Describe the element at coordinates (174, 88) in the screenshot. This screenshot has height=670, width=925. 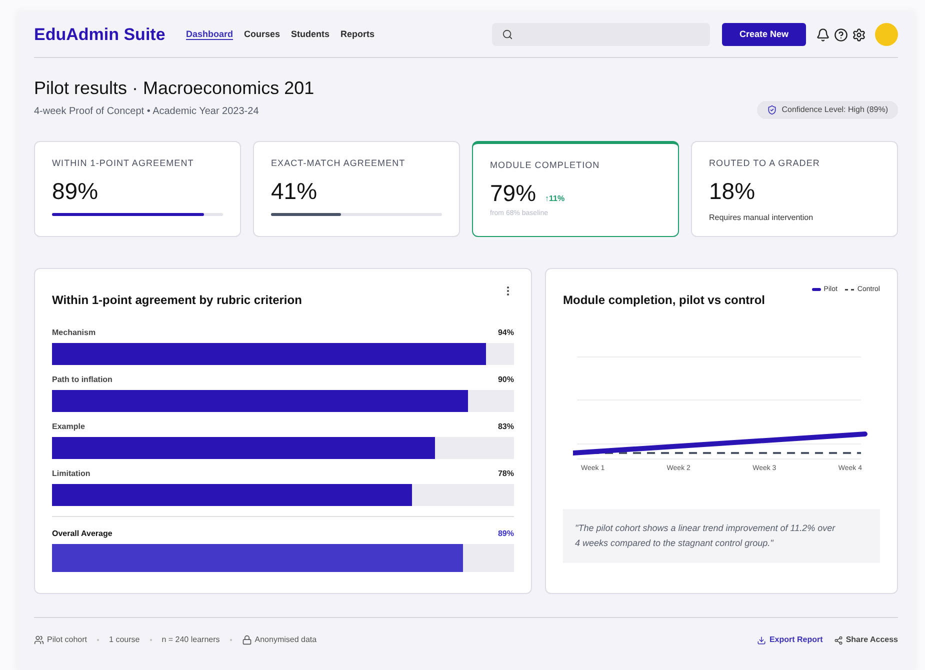
I see `page-title: Pilot results · Macroeconomics 201` at that location.